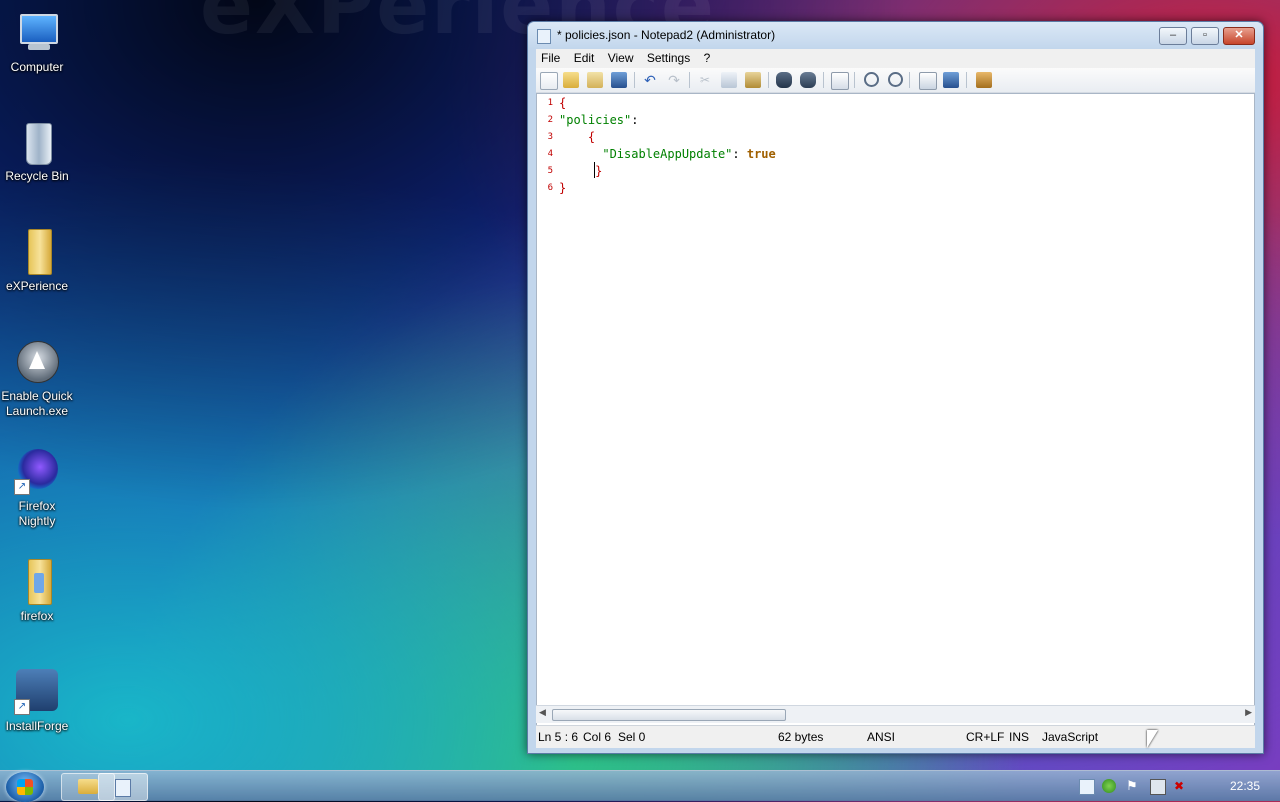  I want to click on line-number: 3, so click(550, 137).